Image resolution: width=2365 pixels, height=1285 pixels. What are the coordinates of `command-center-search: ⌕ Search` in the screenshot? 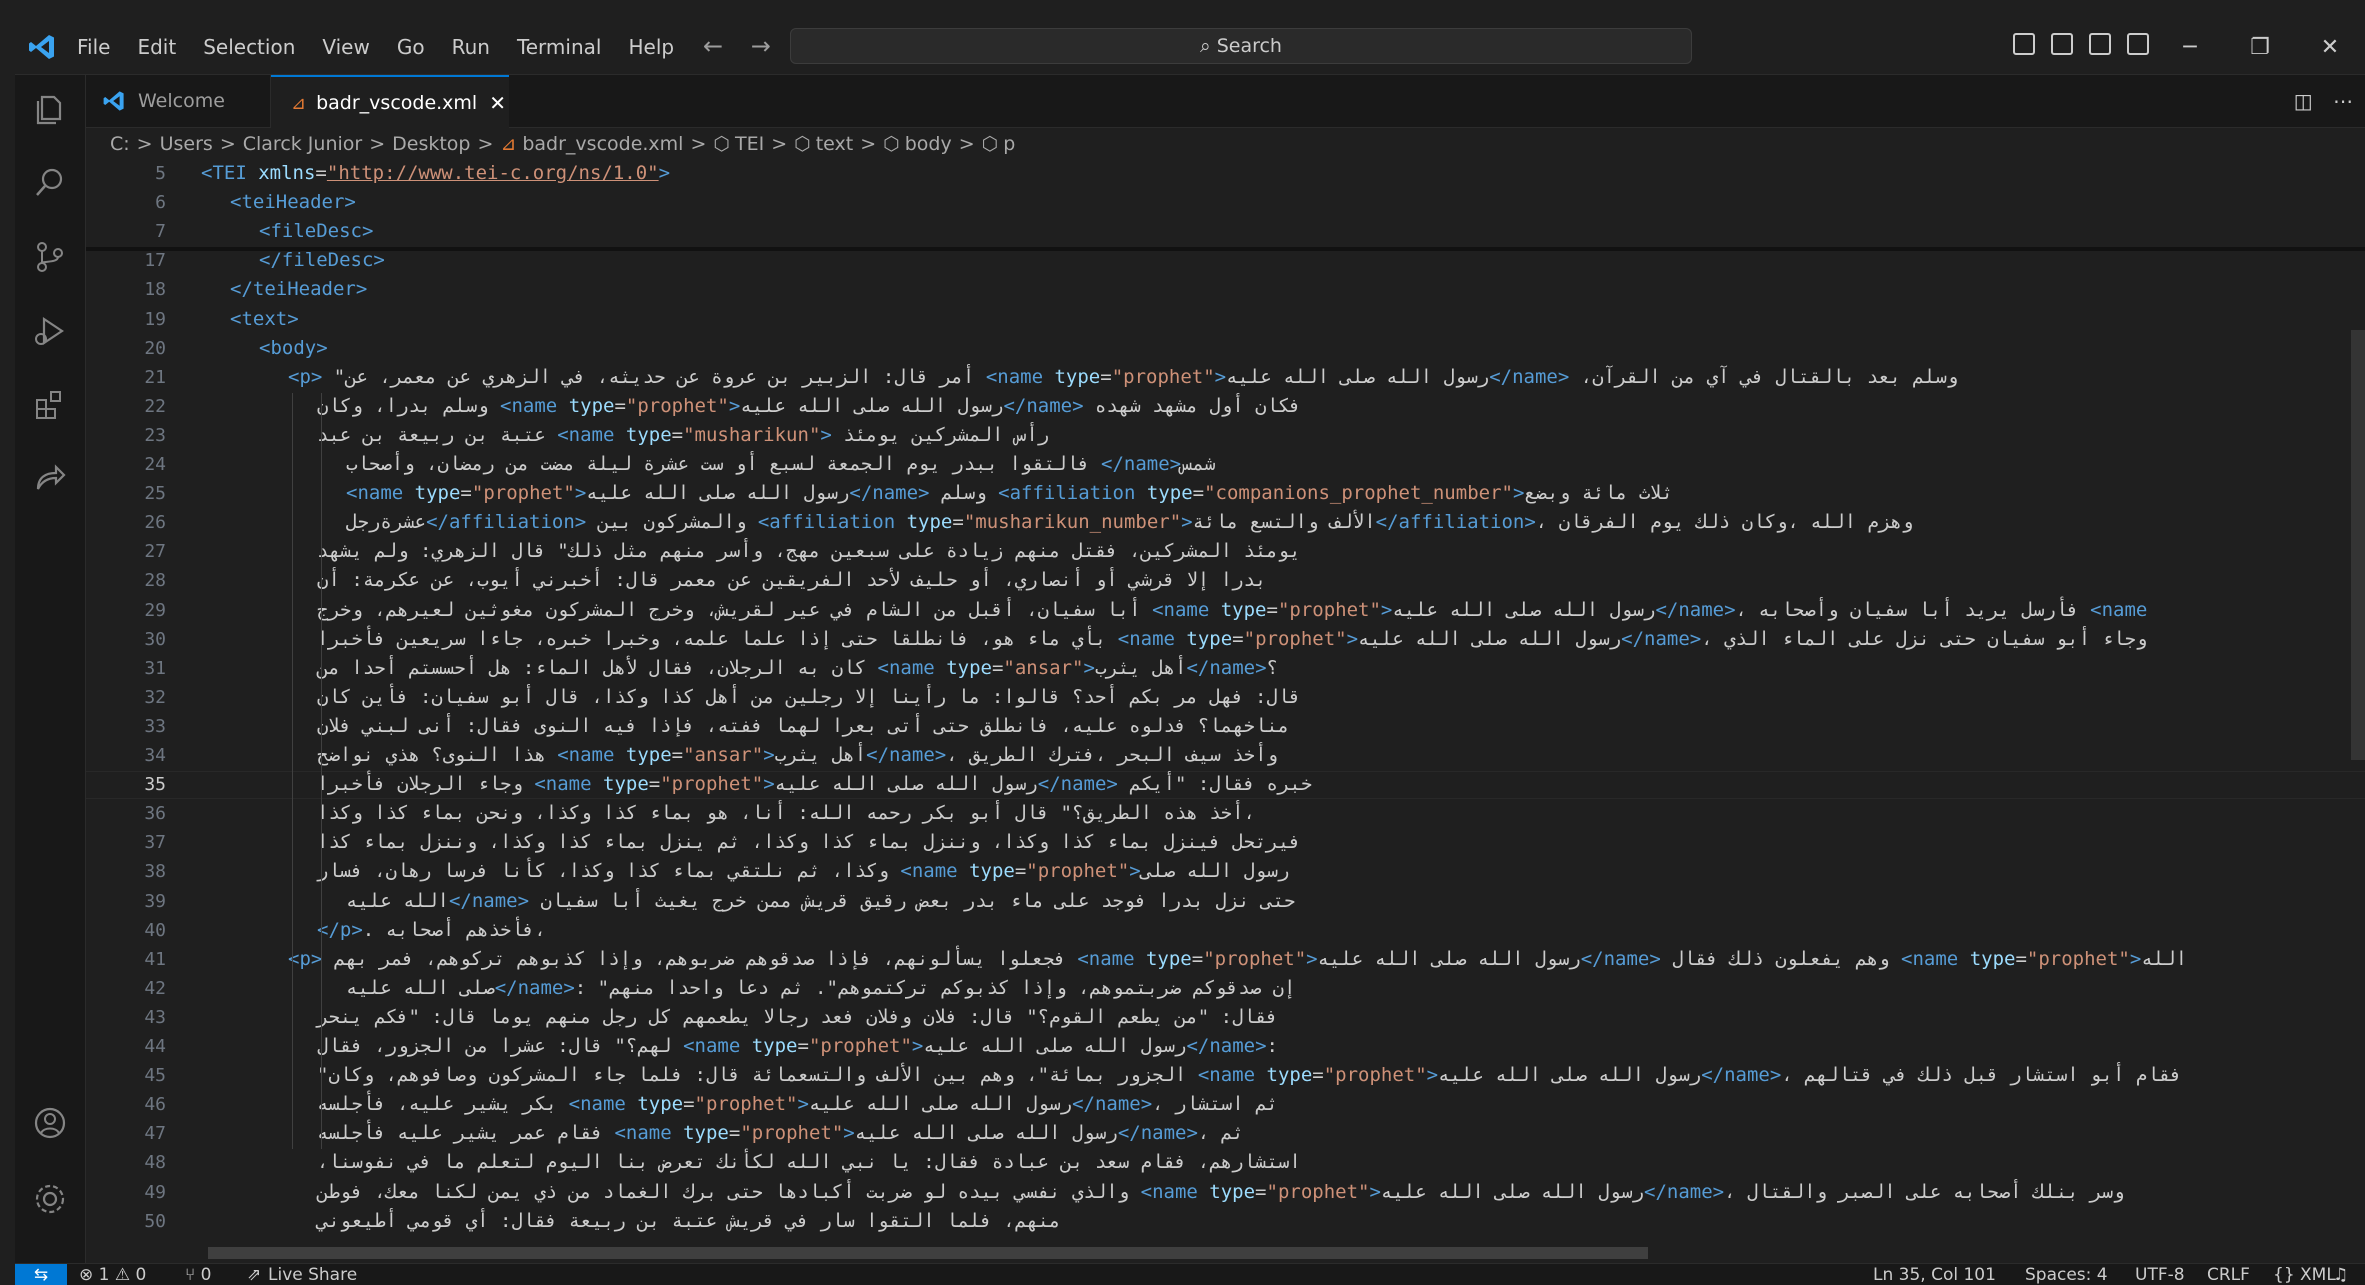 It's located at (1241, 46).